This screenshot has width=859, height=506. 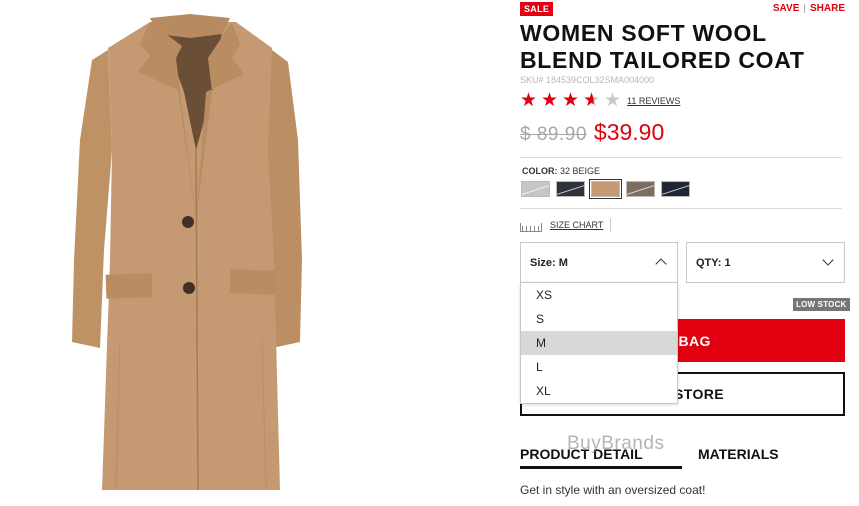 What do you see at coordinates (662, 46) in the screenshot?
I see `product-title: WOMEN SOFT WOOL BLEND TAILORED COAT` at bounding box center [662, 46].